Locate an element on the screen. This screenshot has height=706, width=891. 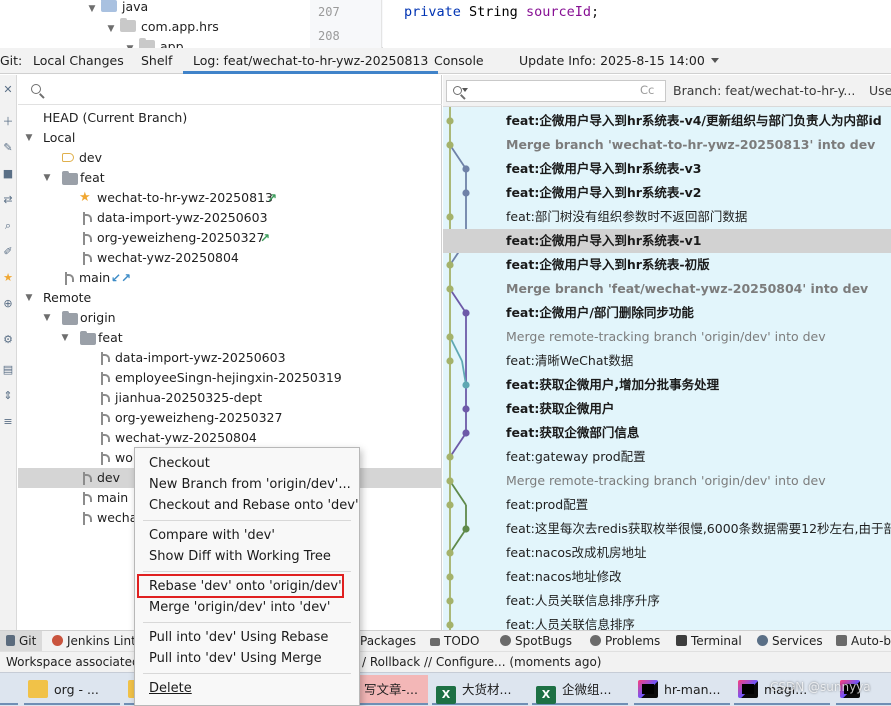
branch-item: employeeSingn-hejingxin-20250319 is located at coordinates (230, 378).